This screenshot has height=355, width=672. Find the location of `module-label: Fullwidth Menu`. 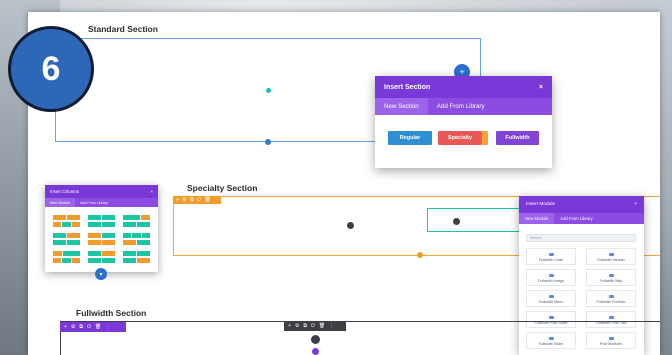

module-label: Fullwidth Menu is located at coordinates (551, 302).